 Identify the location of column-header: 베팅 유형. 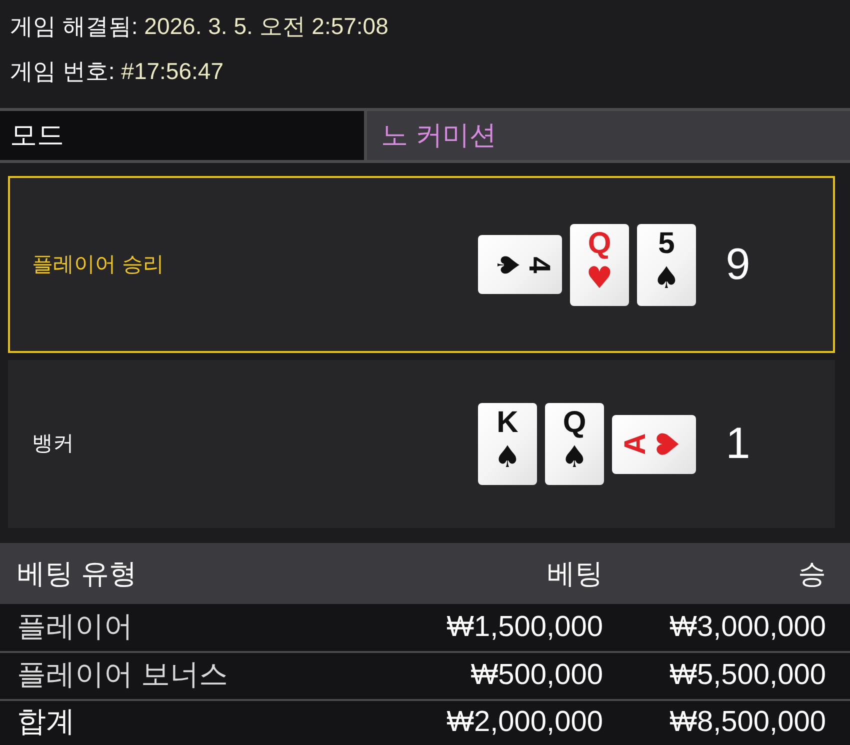
(77, 573).